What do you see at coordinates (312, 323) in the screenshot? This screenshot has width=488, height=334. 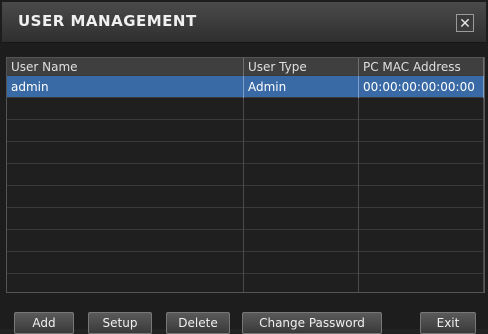 I see `change-password-button: Change Password` at bounding box center [312, 323].